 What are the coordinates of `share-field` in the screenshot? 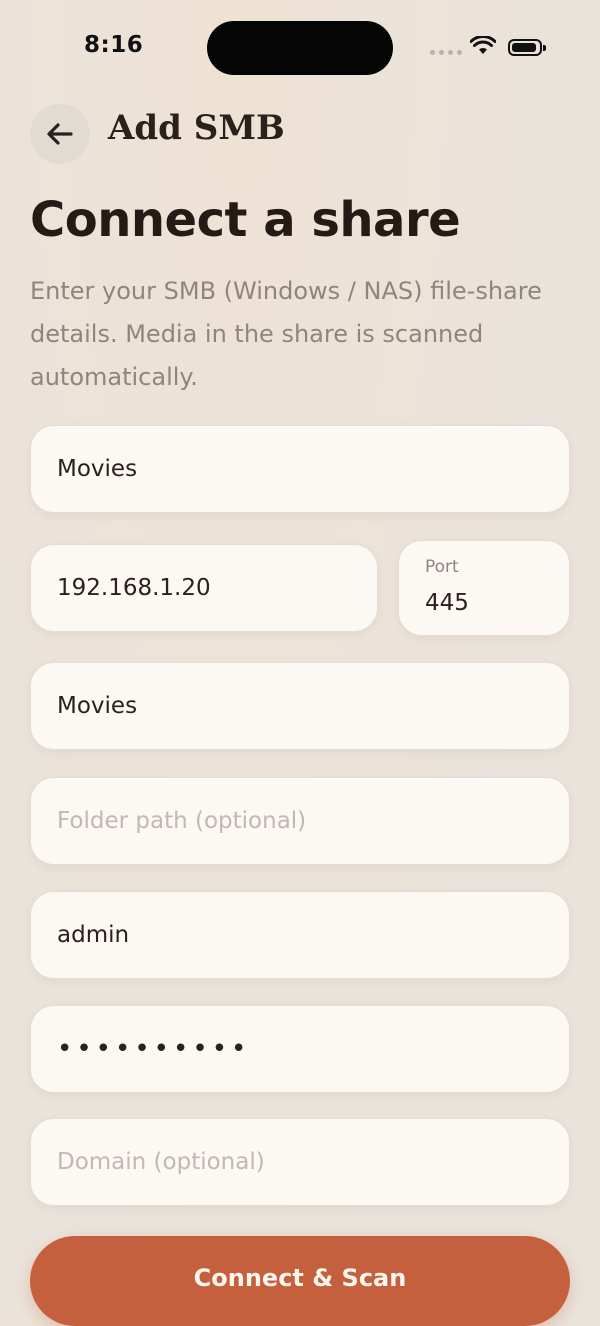 It's located at (300, 706).